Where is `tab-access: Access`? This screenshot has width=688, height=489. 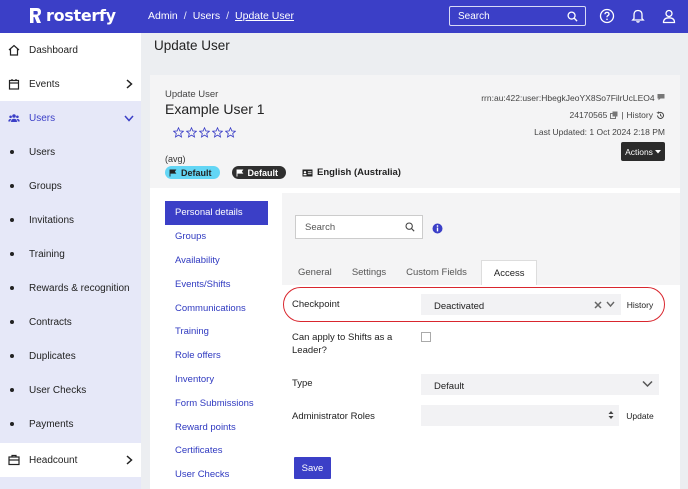
tab-access: Access is located at coordinates (509, 272).